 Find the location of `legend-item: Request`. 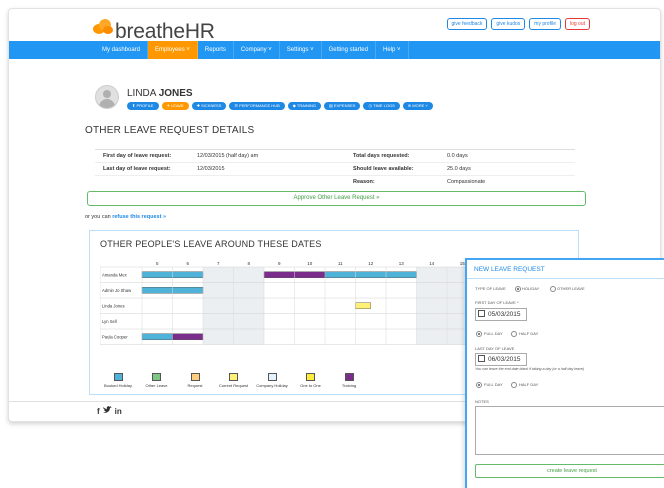

legend-item: Request is located at coordinates (195, 380).